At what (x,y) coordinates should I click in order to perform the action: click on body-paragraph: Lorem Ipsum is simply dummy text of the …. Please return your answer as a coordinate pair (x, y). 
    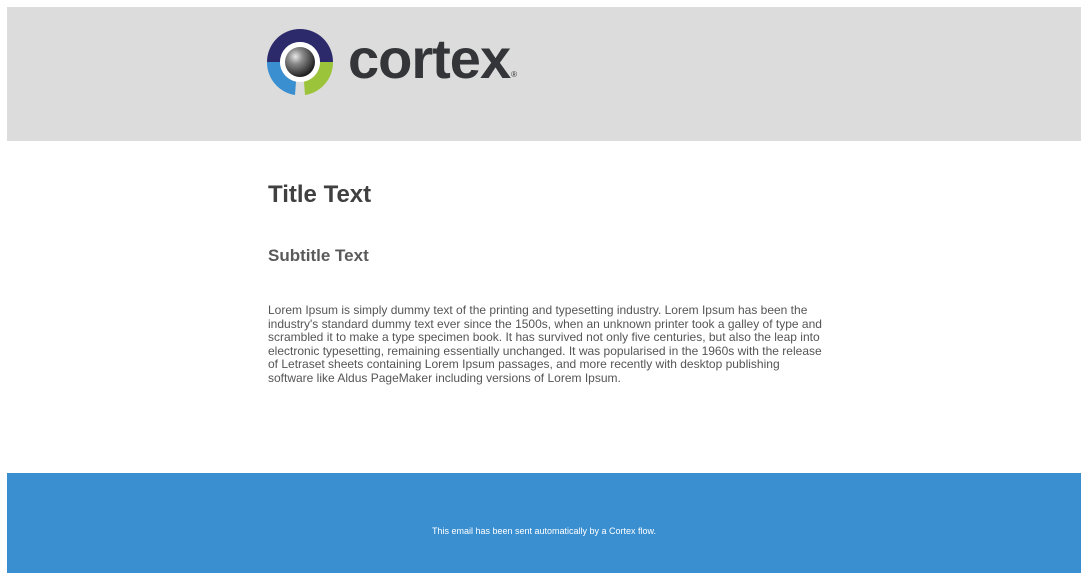
    Looking at the image, I should click on (545, 344).